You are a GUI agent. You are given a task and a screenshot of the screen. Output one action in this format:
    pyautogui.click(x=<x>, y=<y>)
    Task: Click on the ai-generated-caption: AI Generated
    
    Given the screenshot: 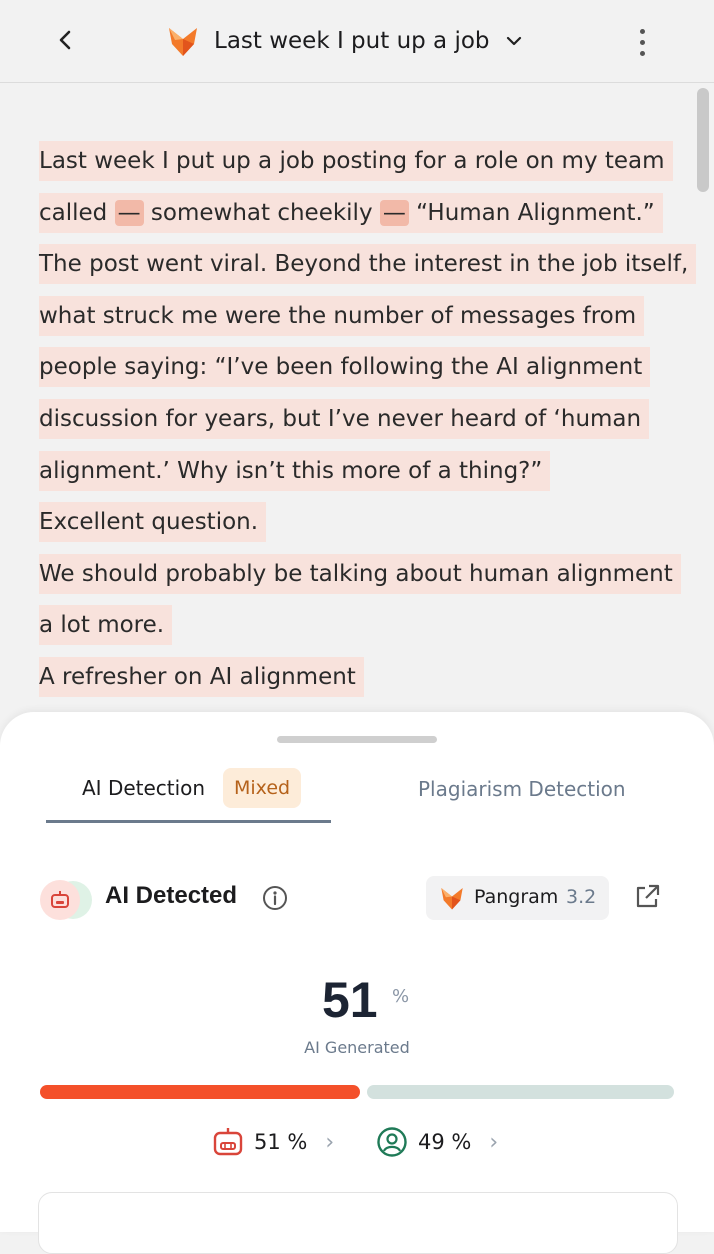 What is the action you would take?
    pyautogui.click(x=357, y=1047)
    